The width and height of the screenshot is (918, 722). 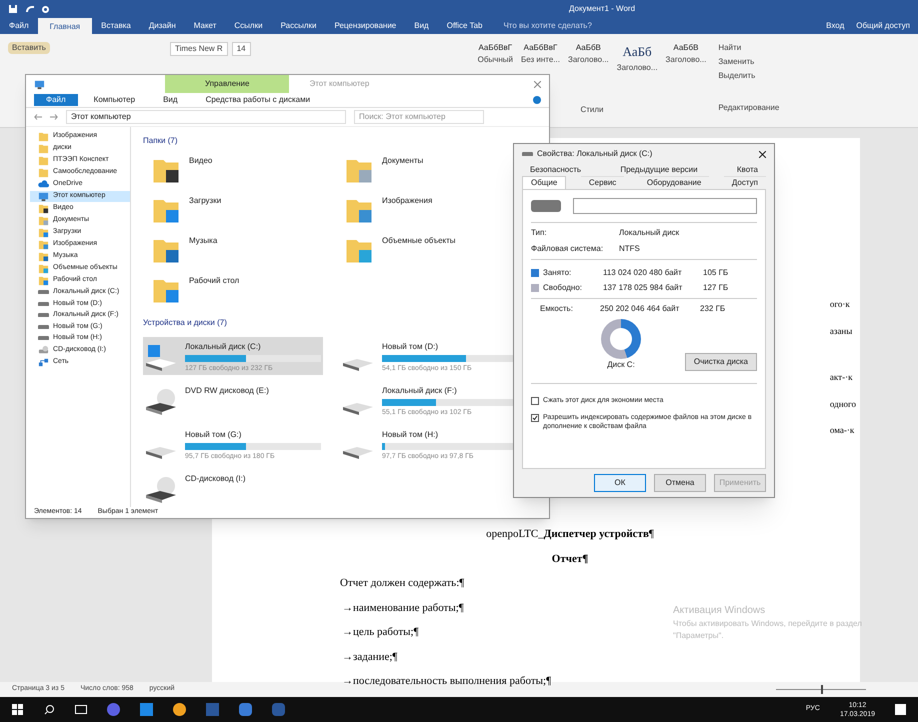 What do you see at coordinates (247, 250) in the screenshot?
I see `folder-item: Музыка` at bounding box center [247, 250].